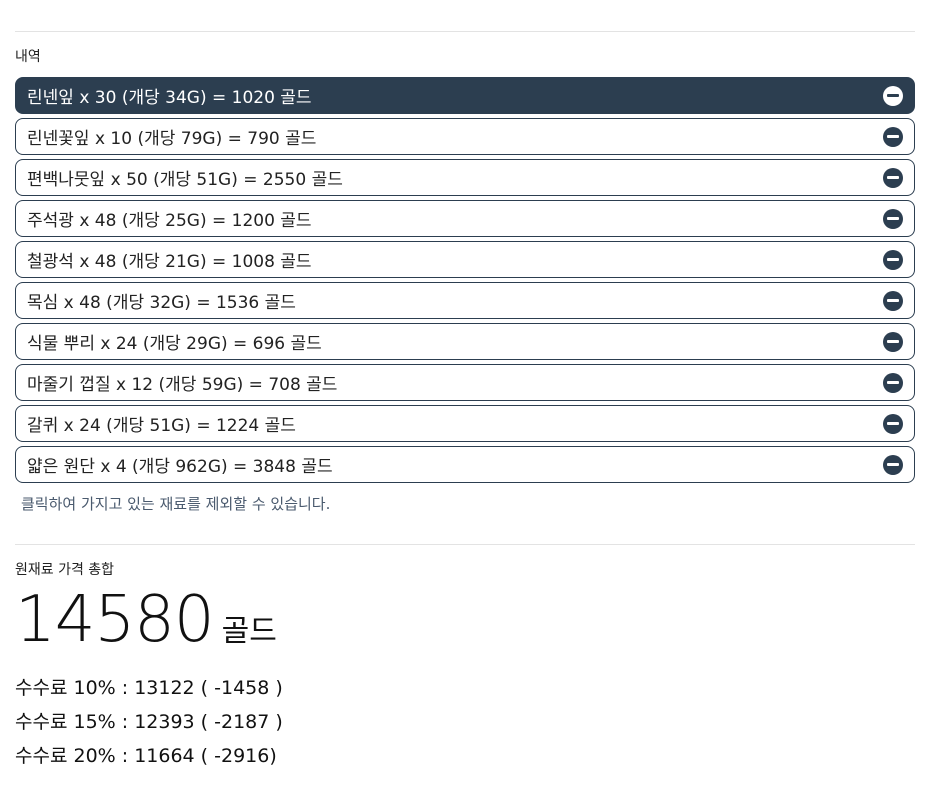 The height and width of the screenshot is (791, 931). Describe the element at coordinates (465, 341) in the screenshot. I see `history-item: 식물 뿌리 x 24 (개당 29G) = 696 골드` at that location.